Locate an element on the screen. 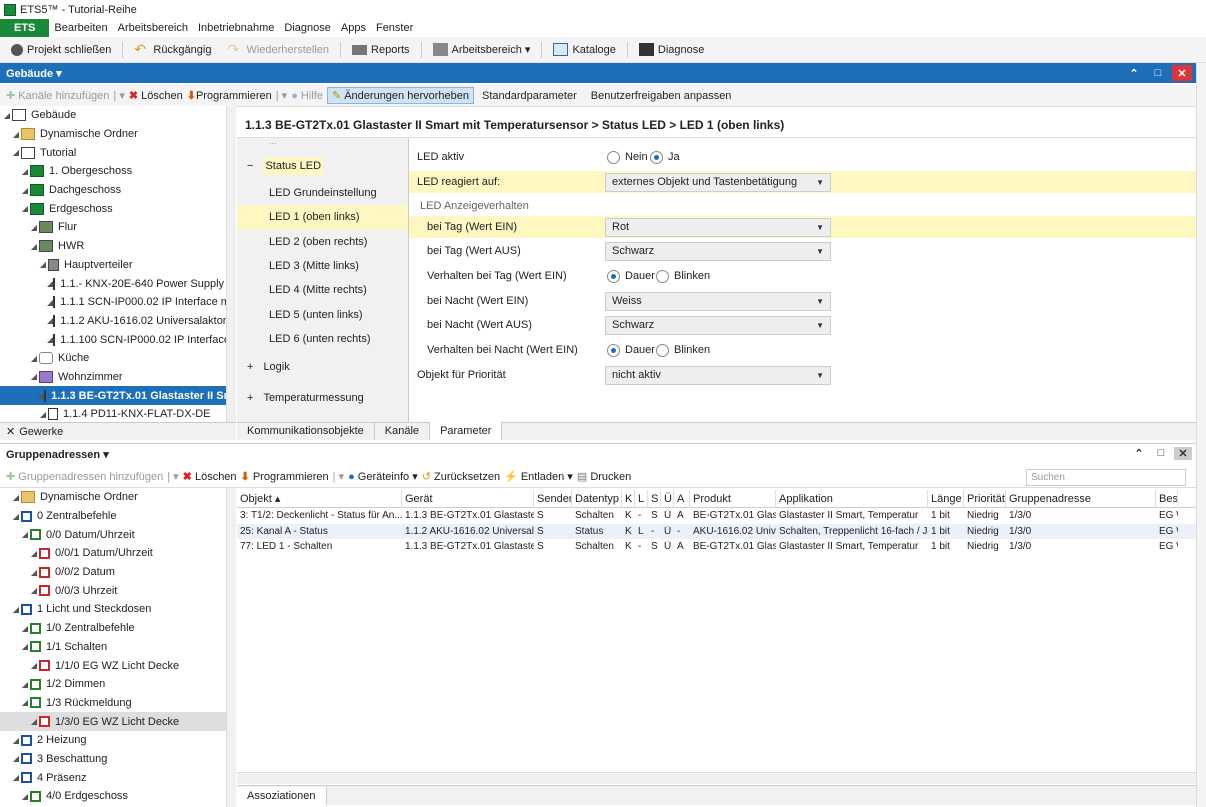 Image resolution: width=1206 pixels, height=807 pixels. ga-tree-scrollbar is located at coordinates (231, 647).